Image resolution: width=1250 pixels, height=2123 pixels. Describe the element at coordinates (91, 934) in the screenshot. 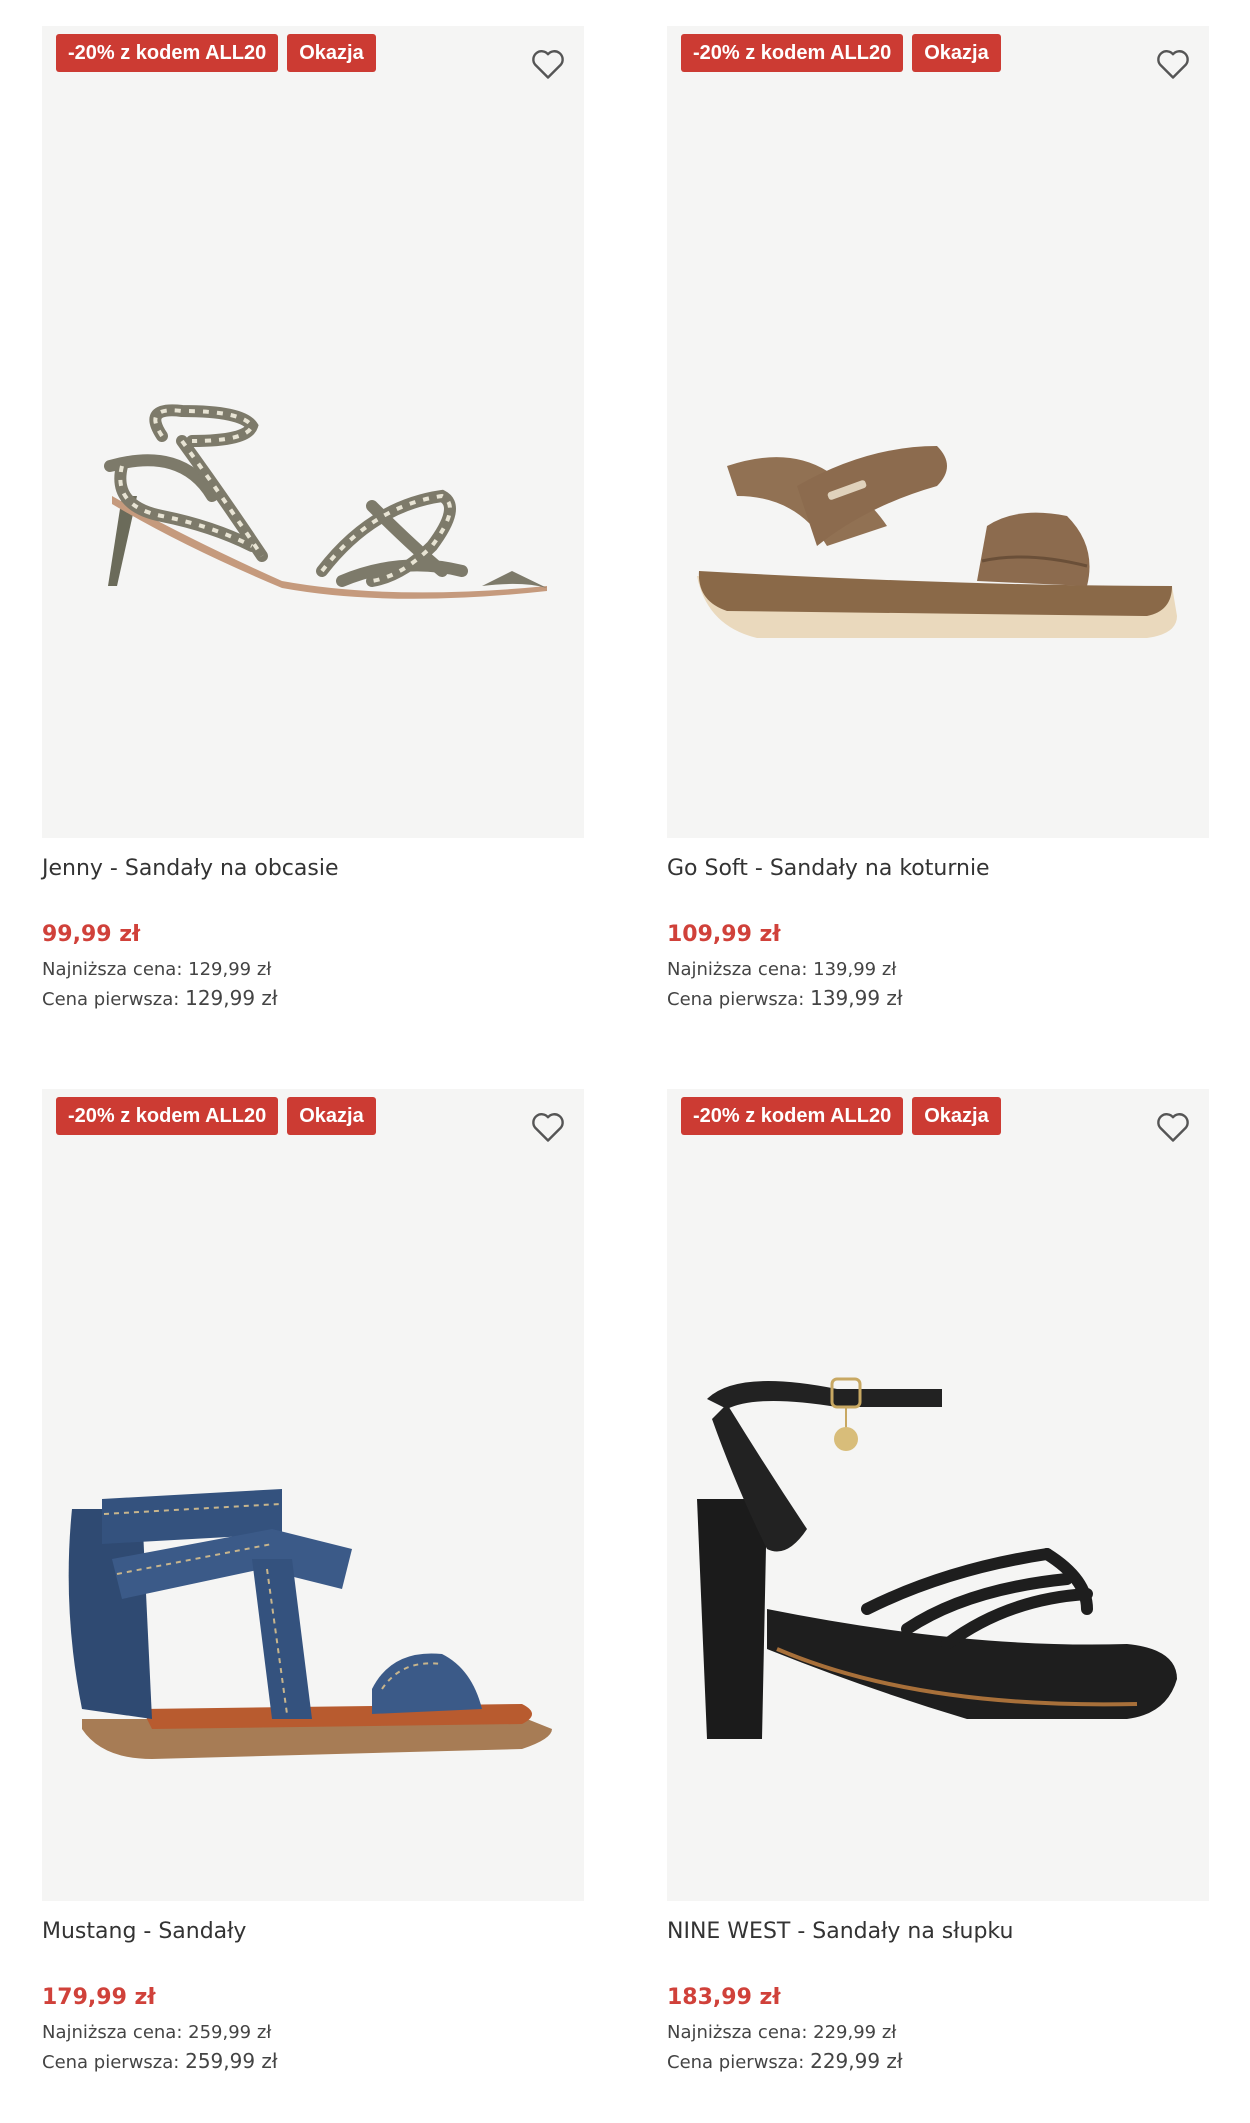

I see `product-price: 99,99 zł` at that location.